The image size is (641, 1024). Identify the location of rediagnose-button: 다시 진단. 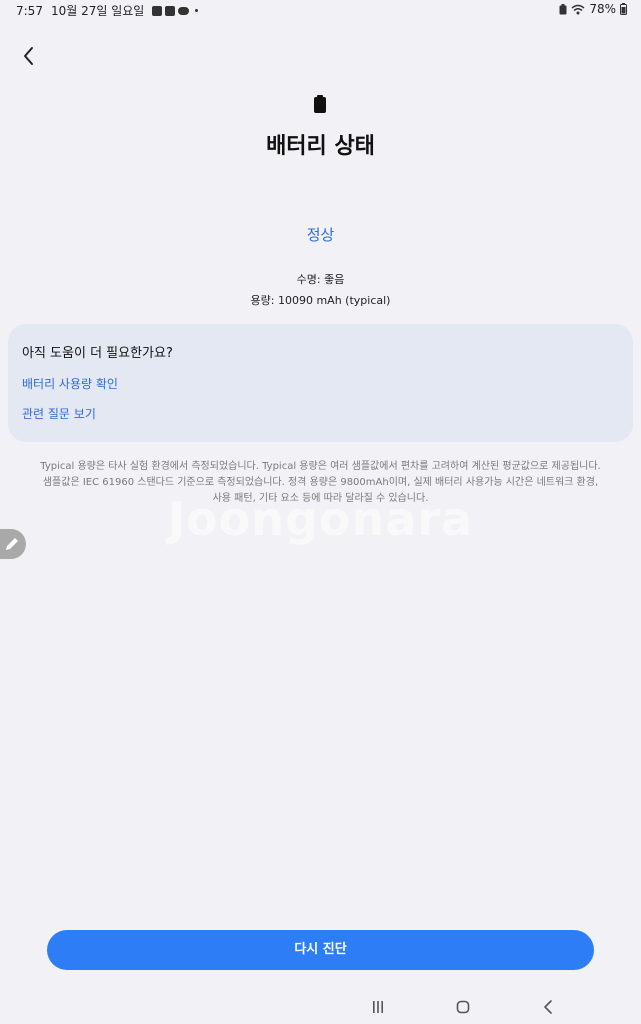
(320, 950).